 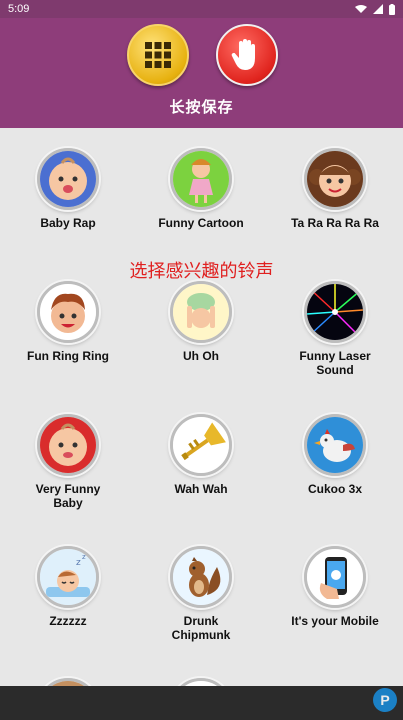 I want to click on ringtone-item-funny-cartoon: Funny Cartoon, so click(x=201, y=189).